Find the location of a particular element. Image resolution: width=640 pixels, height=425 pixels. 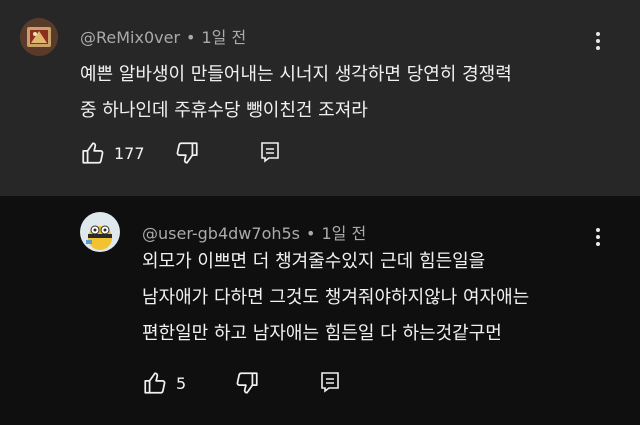

like-count: 5 is located at coordinates (181, 383).